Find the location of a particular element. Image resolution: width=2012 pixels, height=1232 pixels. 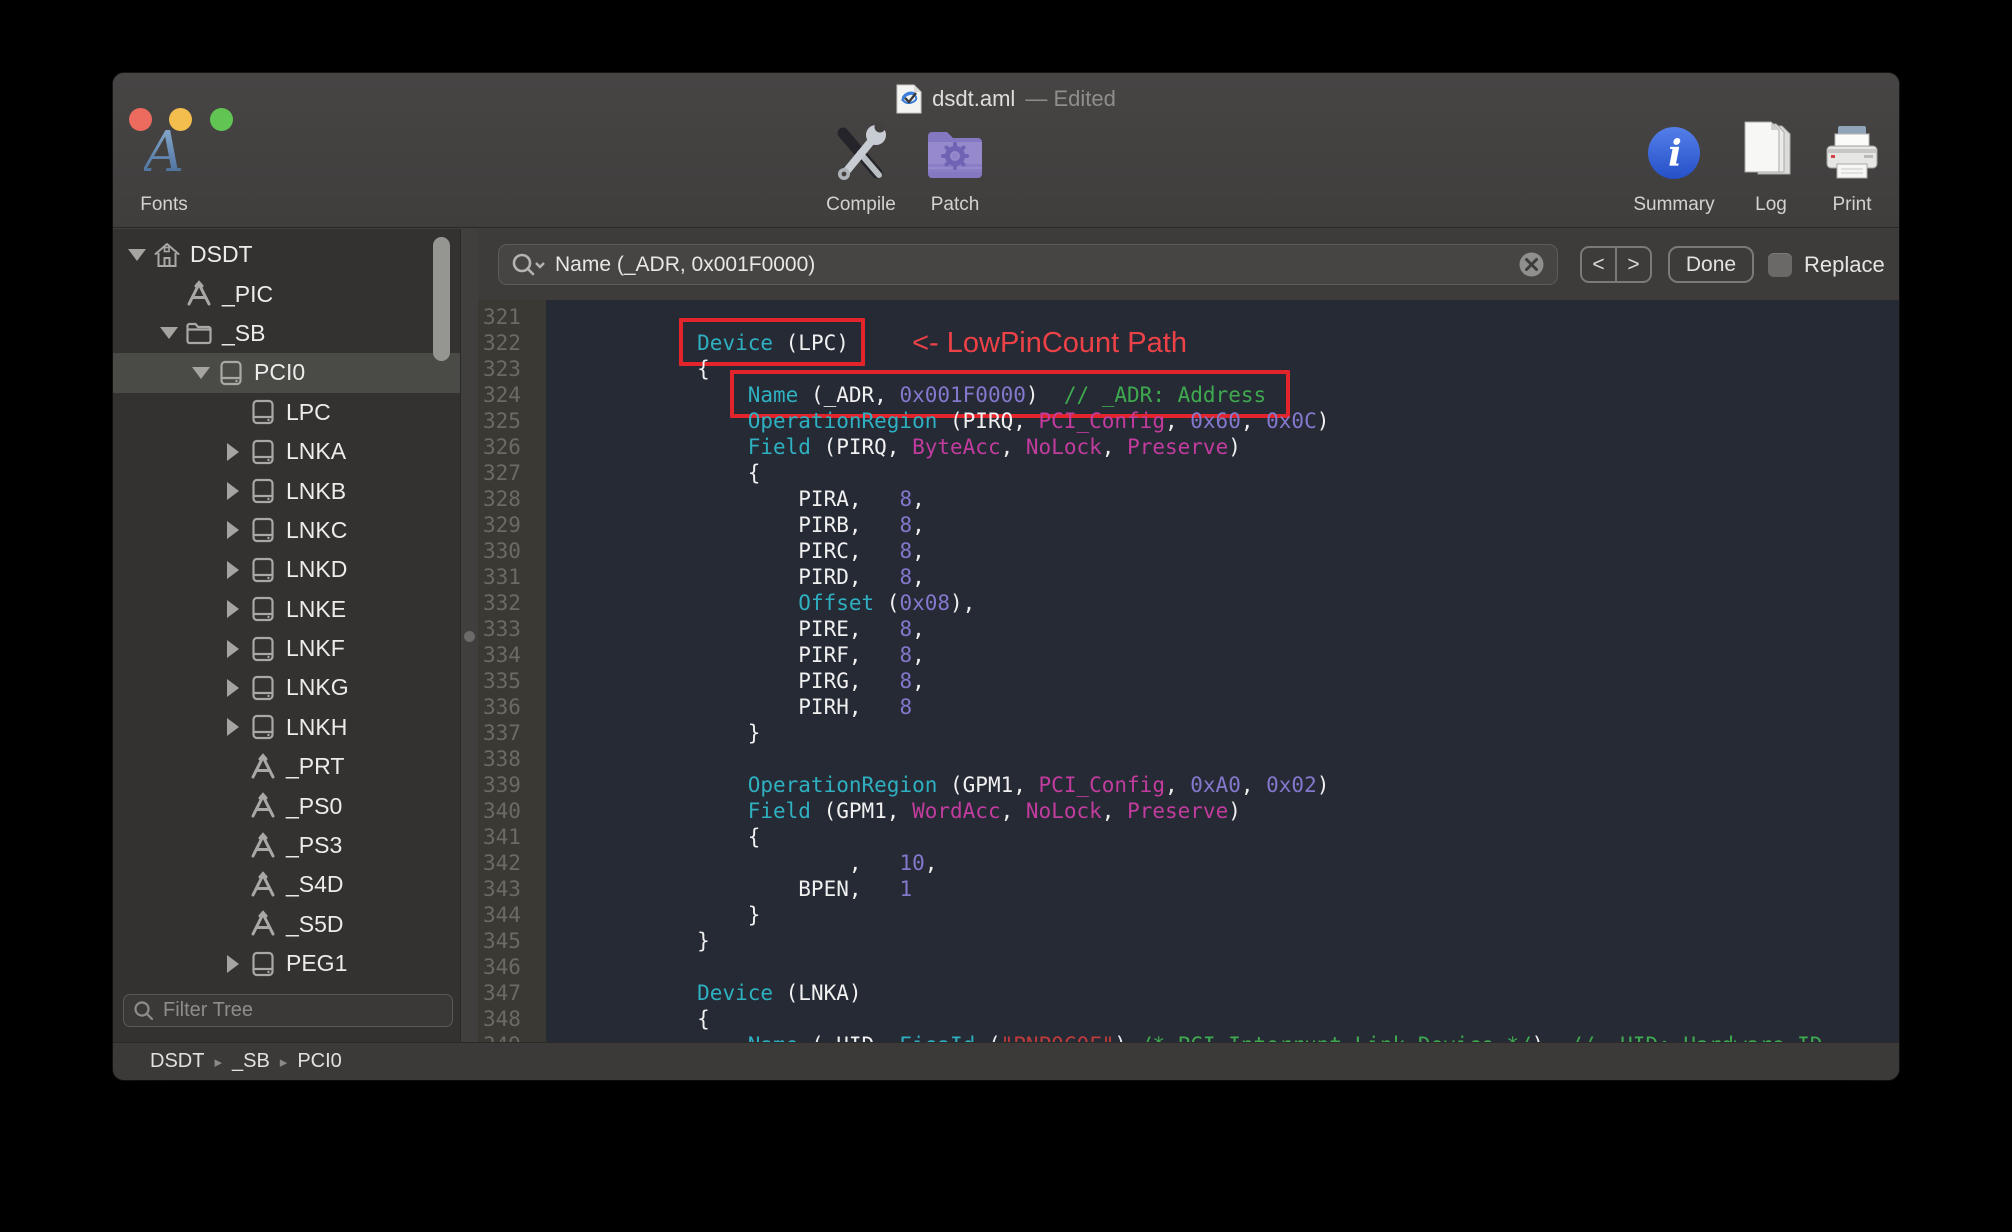

sidebar-item-peg1: PEG1 is located at coordinates (286, 963).